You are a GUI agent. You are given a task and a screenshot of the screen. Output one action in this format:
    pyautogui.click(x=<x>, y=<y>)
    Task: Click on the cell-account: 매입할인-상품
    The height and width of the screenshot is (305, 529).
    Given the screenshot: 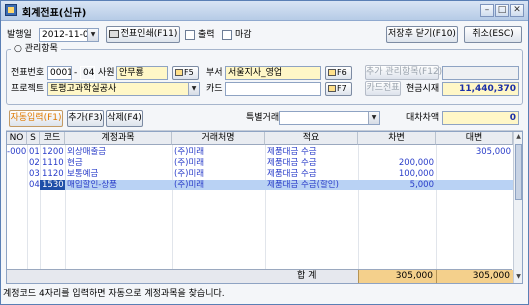 What is the action you would take?
    pyautogui.click(x=118, y=185)
    